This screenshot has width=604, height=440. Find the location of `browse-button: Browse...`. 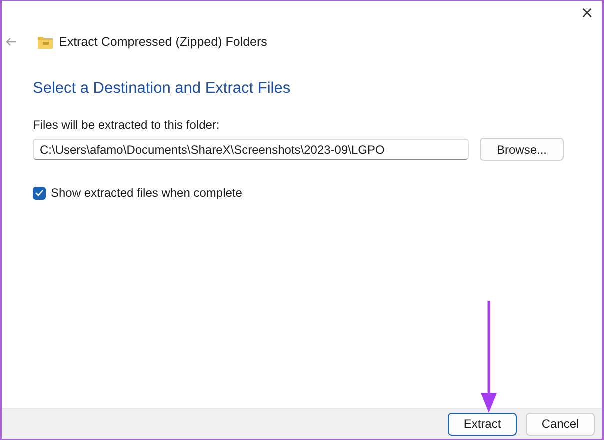

browse-button: Browse... is located at coordinates (522, 149).